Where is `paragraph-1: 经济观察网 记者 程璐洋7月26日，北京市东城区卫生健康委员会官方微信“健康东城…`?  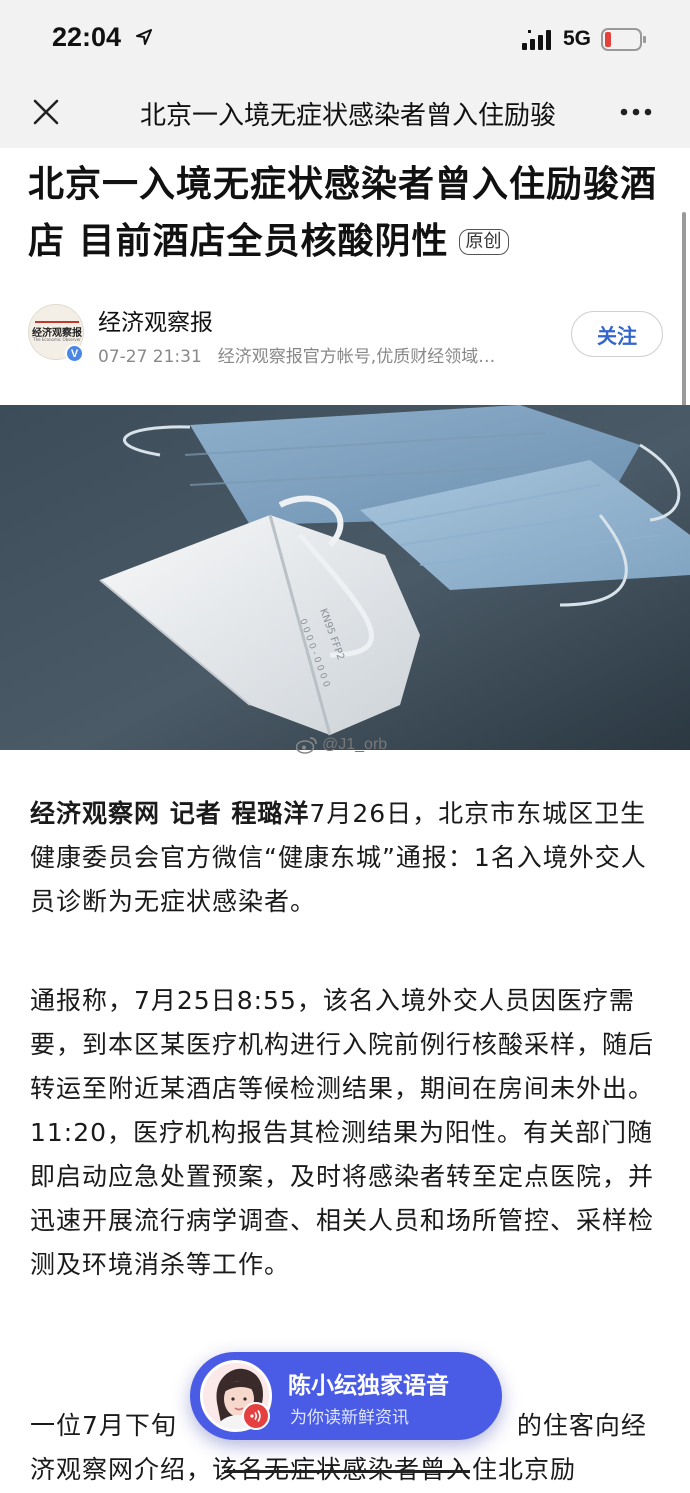 paragraph-1: 经济观察网 记者 程璐洋7月26日，北京市东城区卫生健康委员会官方微信“健康东城… is located at coordinates (350, 858).